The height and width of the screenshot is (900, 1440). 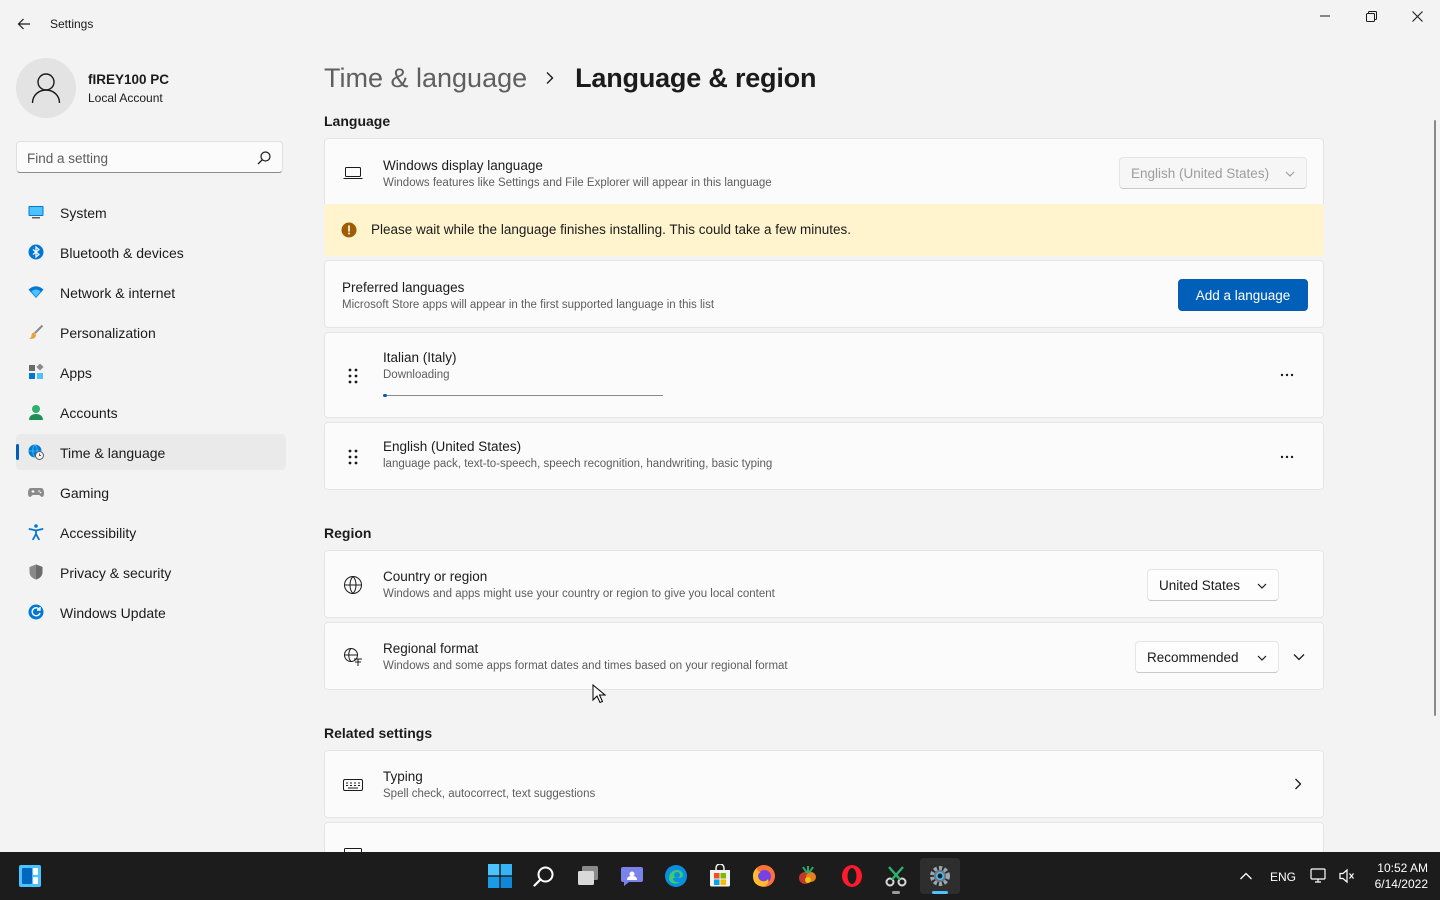 What do you see at coordinates (108, 333) in the screenshot?
I see `sidebar-item-label: Personalization` at bounding box center [108, 333].